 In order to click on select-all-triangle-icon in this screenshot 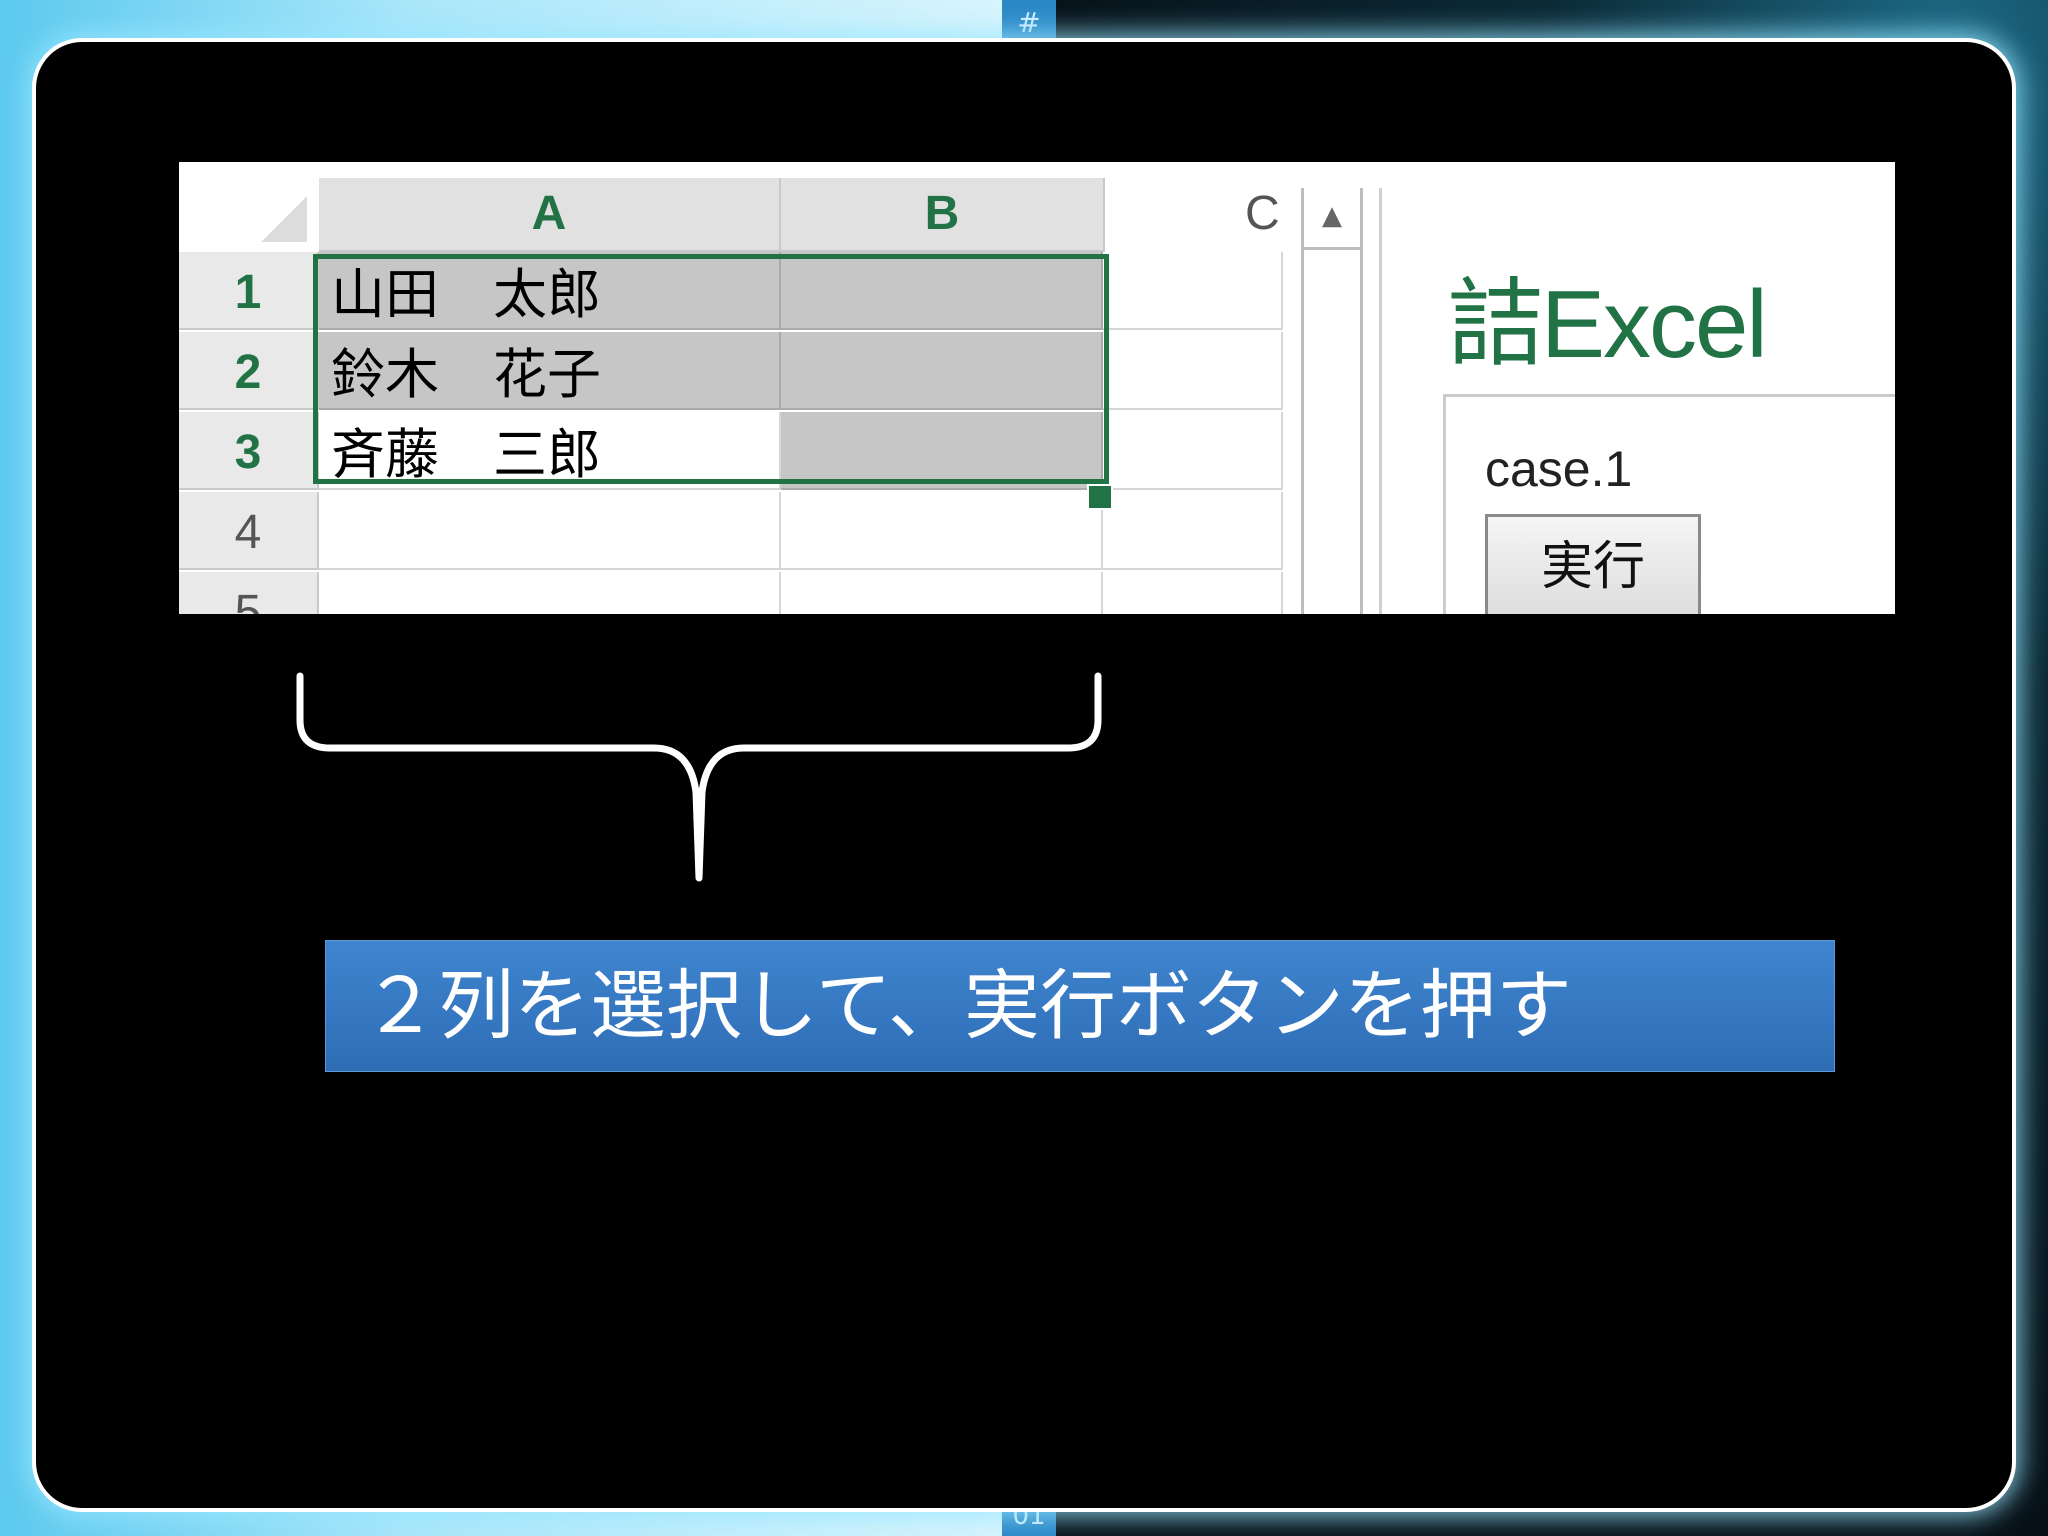, I will do `click(284, 219)`.